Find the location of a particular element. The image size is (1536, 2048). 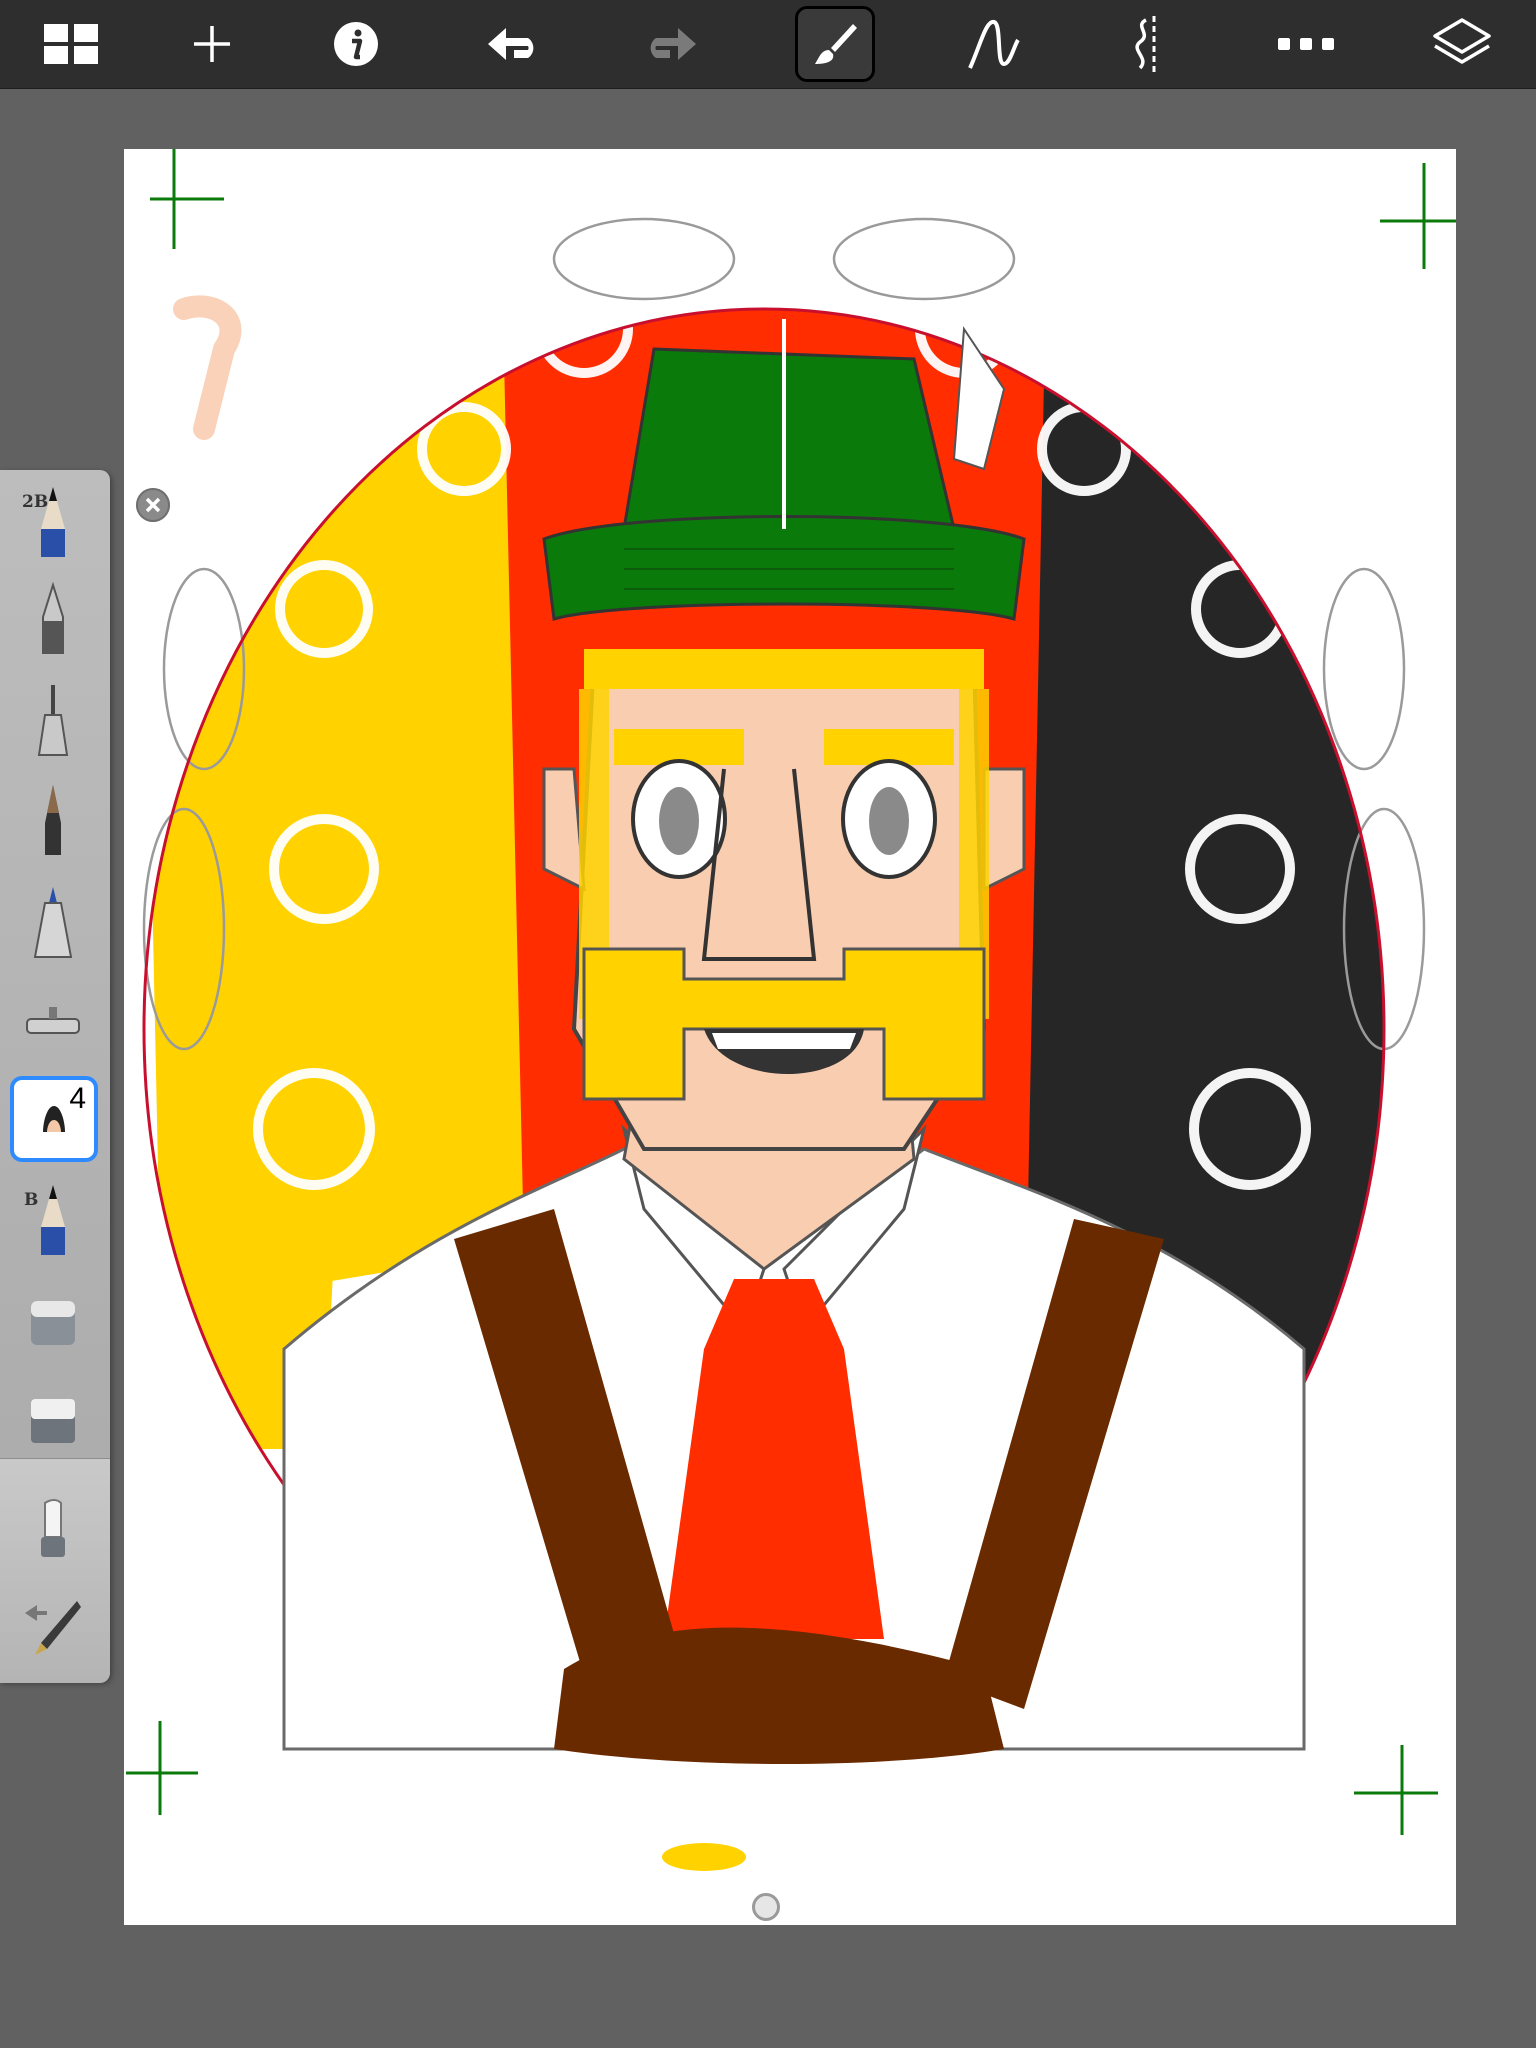

more-button is located at coordinates (1306, 44).